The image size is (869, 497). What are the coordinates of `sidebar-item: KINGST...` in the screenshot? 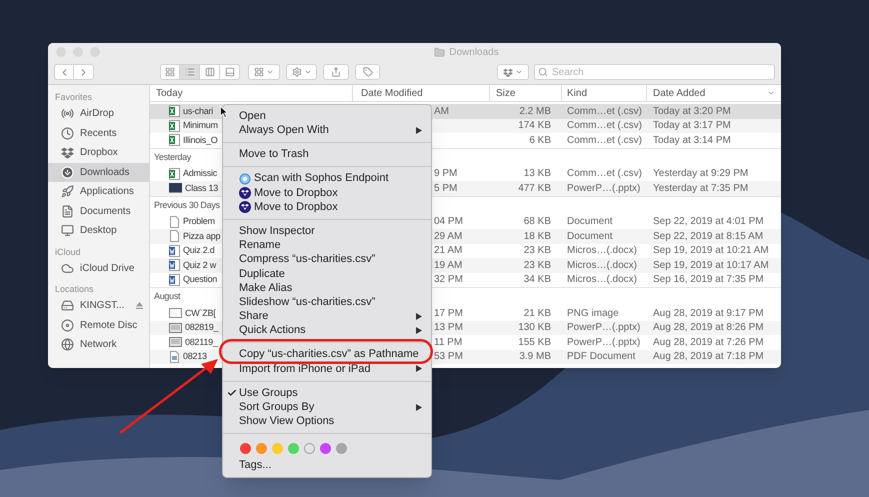 It's located at (98, 306).